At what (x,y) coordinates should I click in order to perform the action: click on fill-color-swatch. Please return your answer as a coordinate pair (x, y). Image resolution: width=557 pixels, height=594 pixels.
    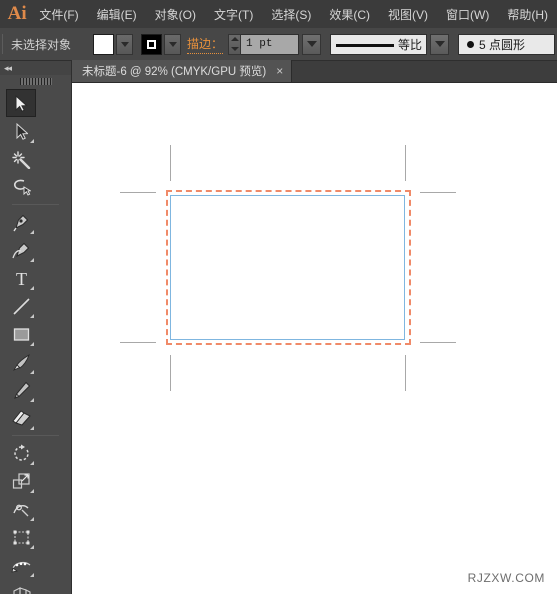
    Looking at the image, I should click on (104, 44).